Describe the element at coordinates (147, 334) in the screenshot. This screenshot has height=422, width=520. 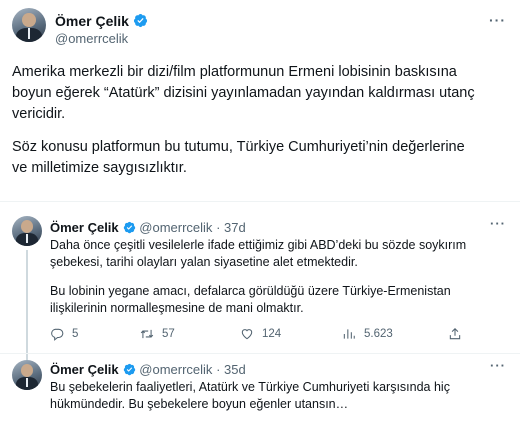
I see `retweet-icon` at that location.